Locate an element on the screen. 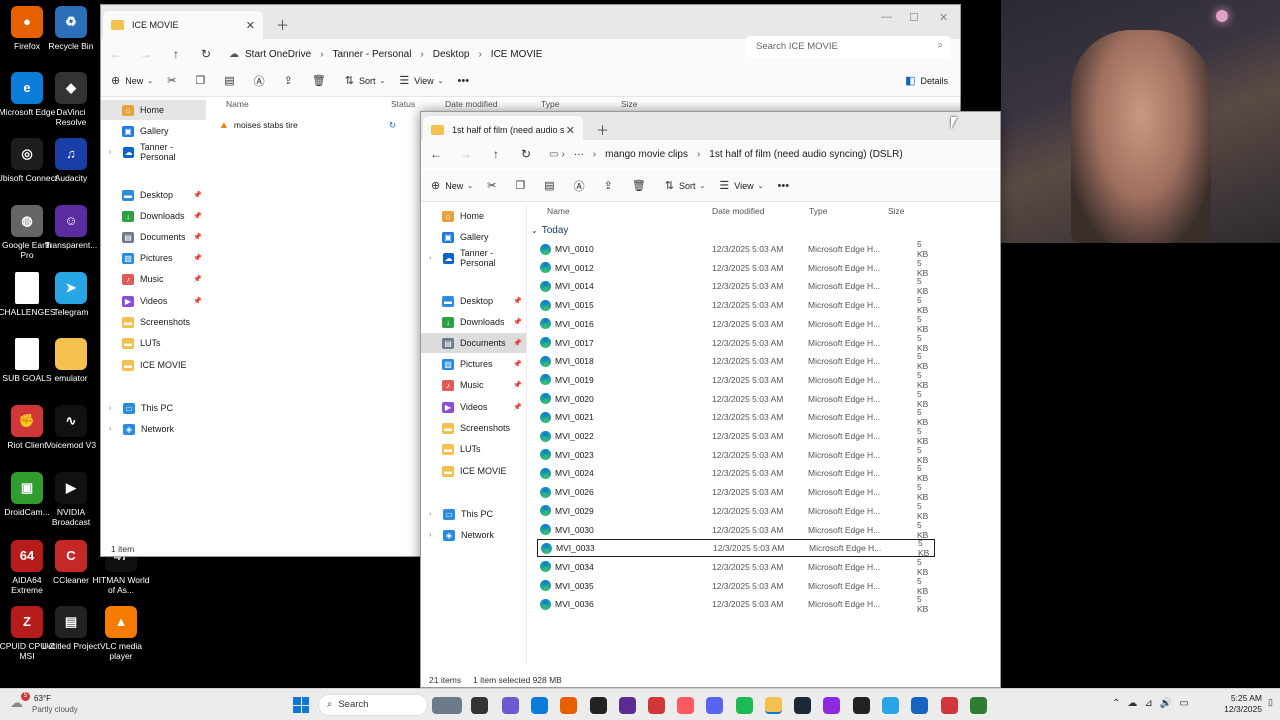 This screenshot has height=720, width=1280. desktop-icon-davinci-resolve: ◆ DaVinci Resolve is located at coordinates (71, 99).